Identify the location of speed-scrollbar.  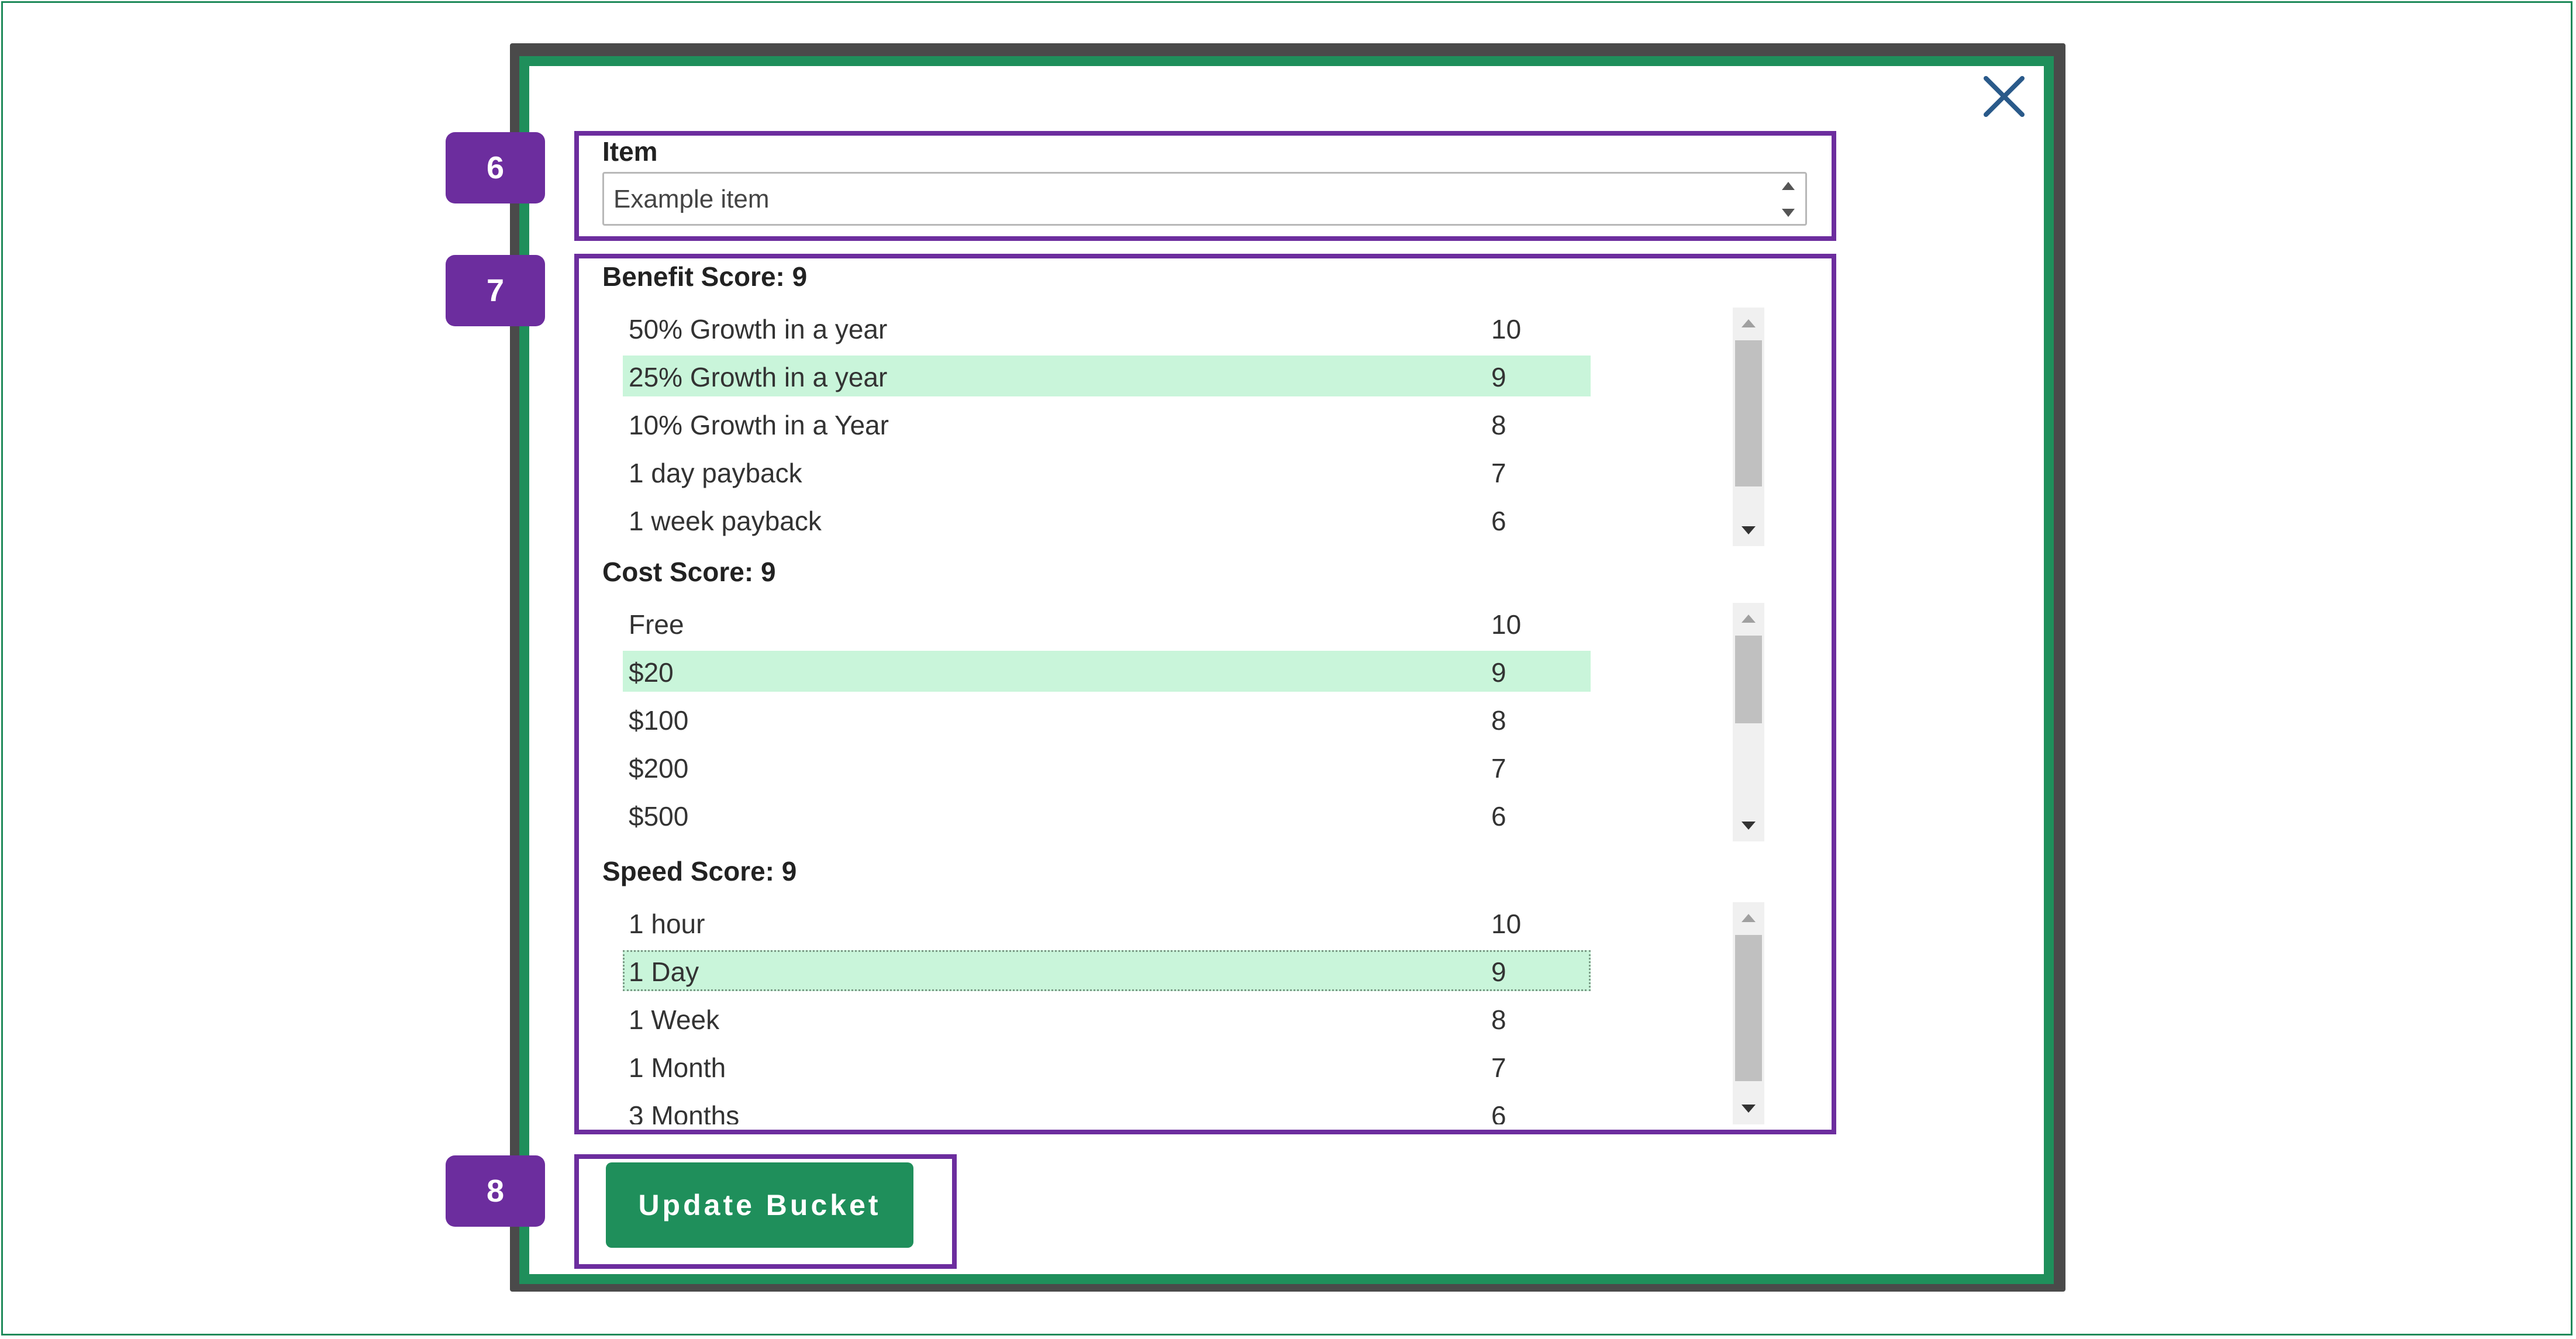
(1749, 1013).